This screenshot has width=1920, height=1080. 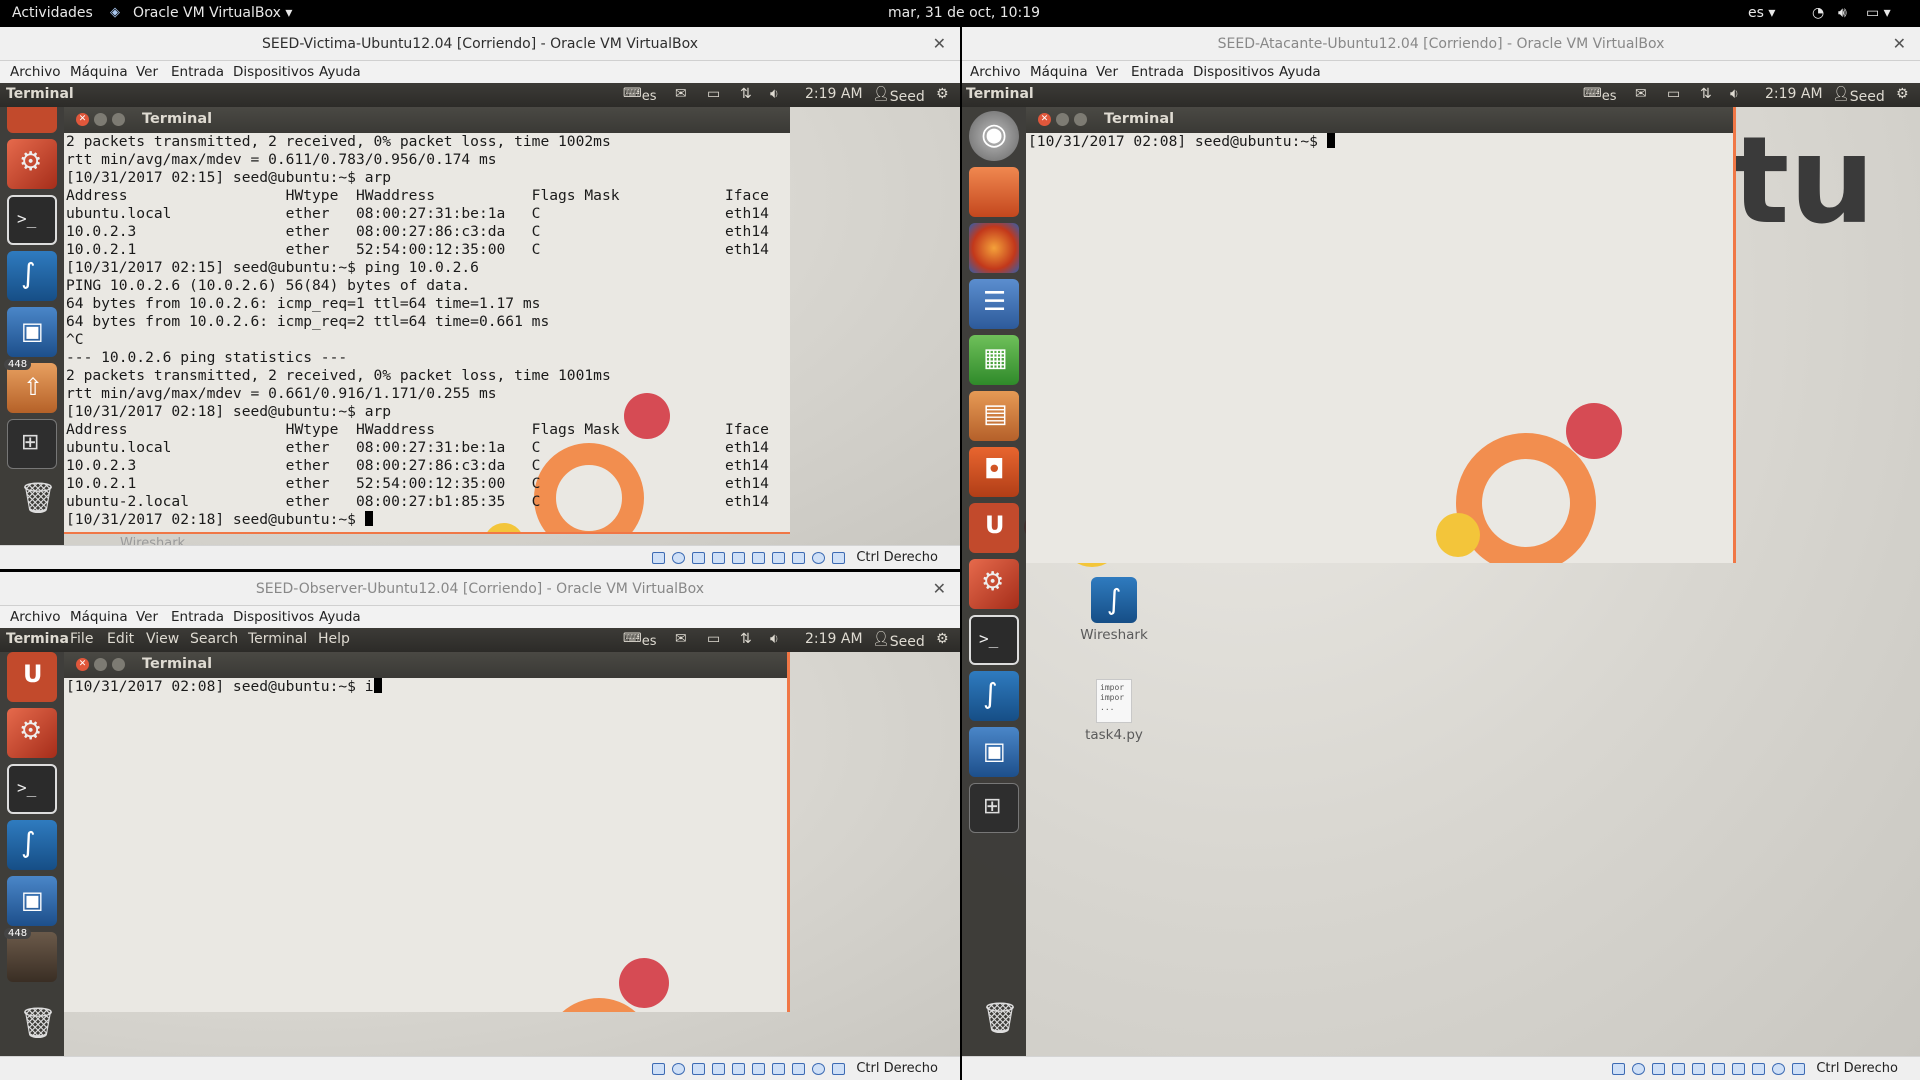 What do you see at coordinates (1114, 610) in the screenshot?
I see `desktop-icon-wireshark: ∫ Wireshark` at bounding box center [1114, 610].